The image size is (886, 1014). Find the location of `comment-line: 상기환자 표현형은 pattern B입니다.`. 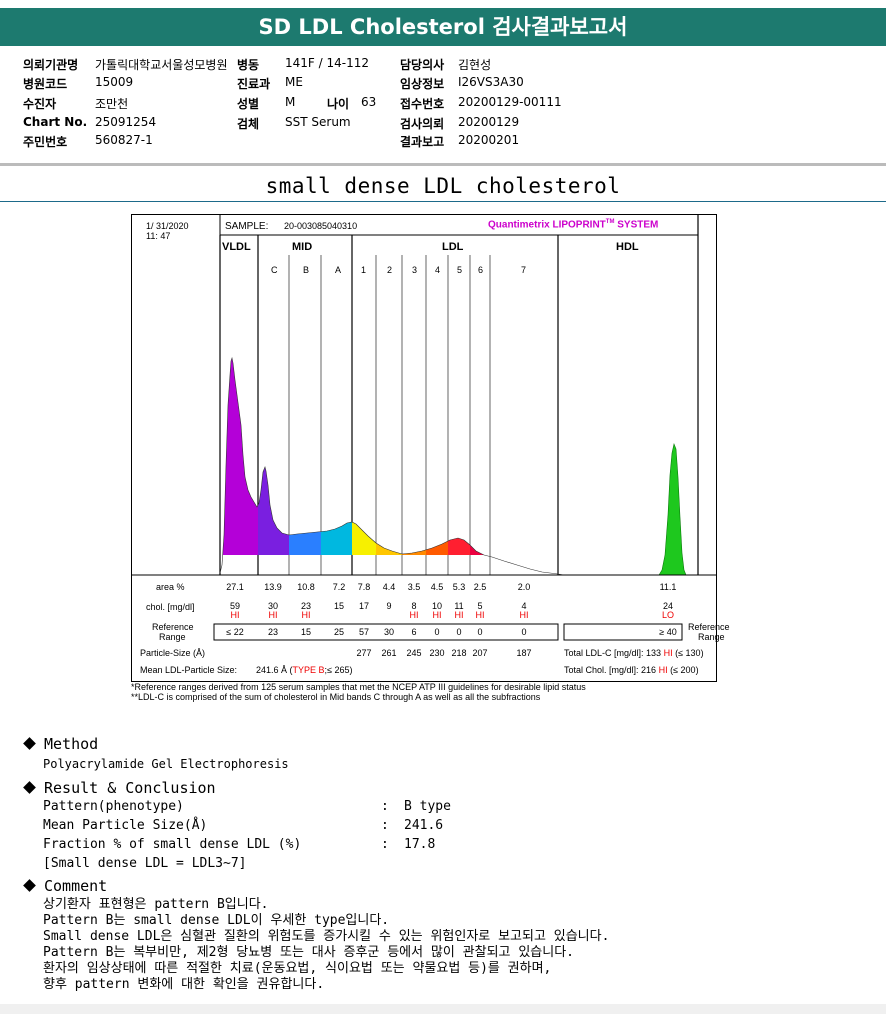

comment-line: 상기환자 표현형은 pattern B입니다. is located at coordinates (156, 904).